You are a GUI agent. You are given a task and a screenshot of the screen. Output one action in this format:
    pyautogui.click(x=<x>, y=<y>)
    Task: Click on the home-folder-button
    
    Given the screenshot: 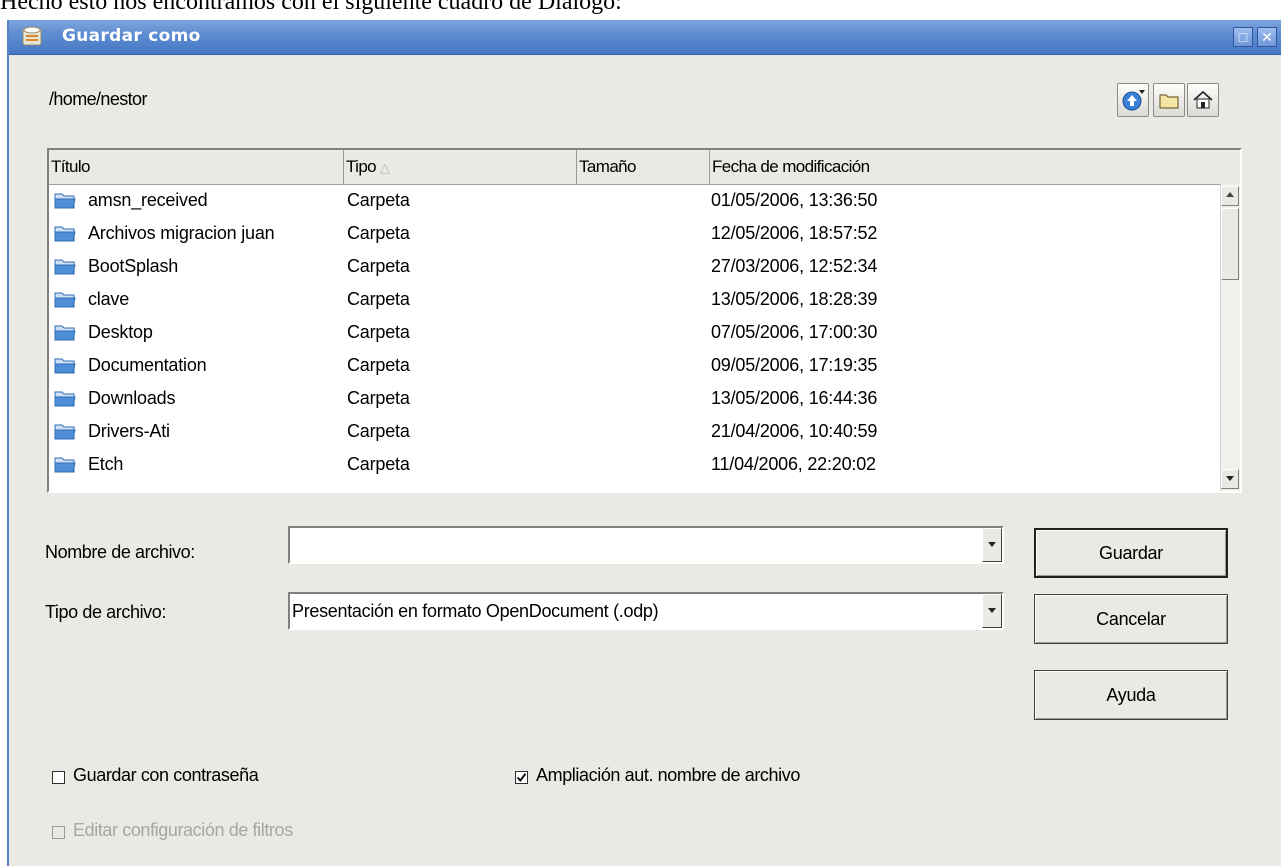 What is the action you would take?
    pyautogui.click(x=1203, y=100)
    